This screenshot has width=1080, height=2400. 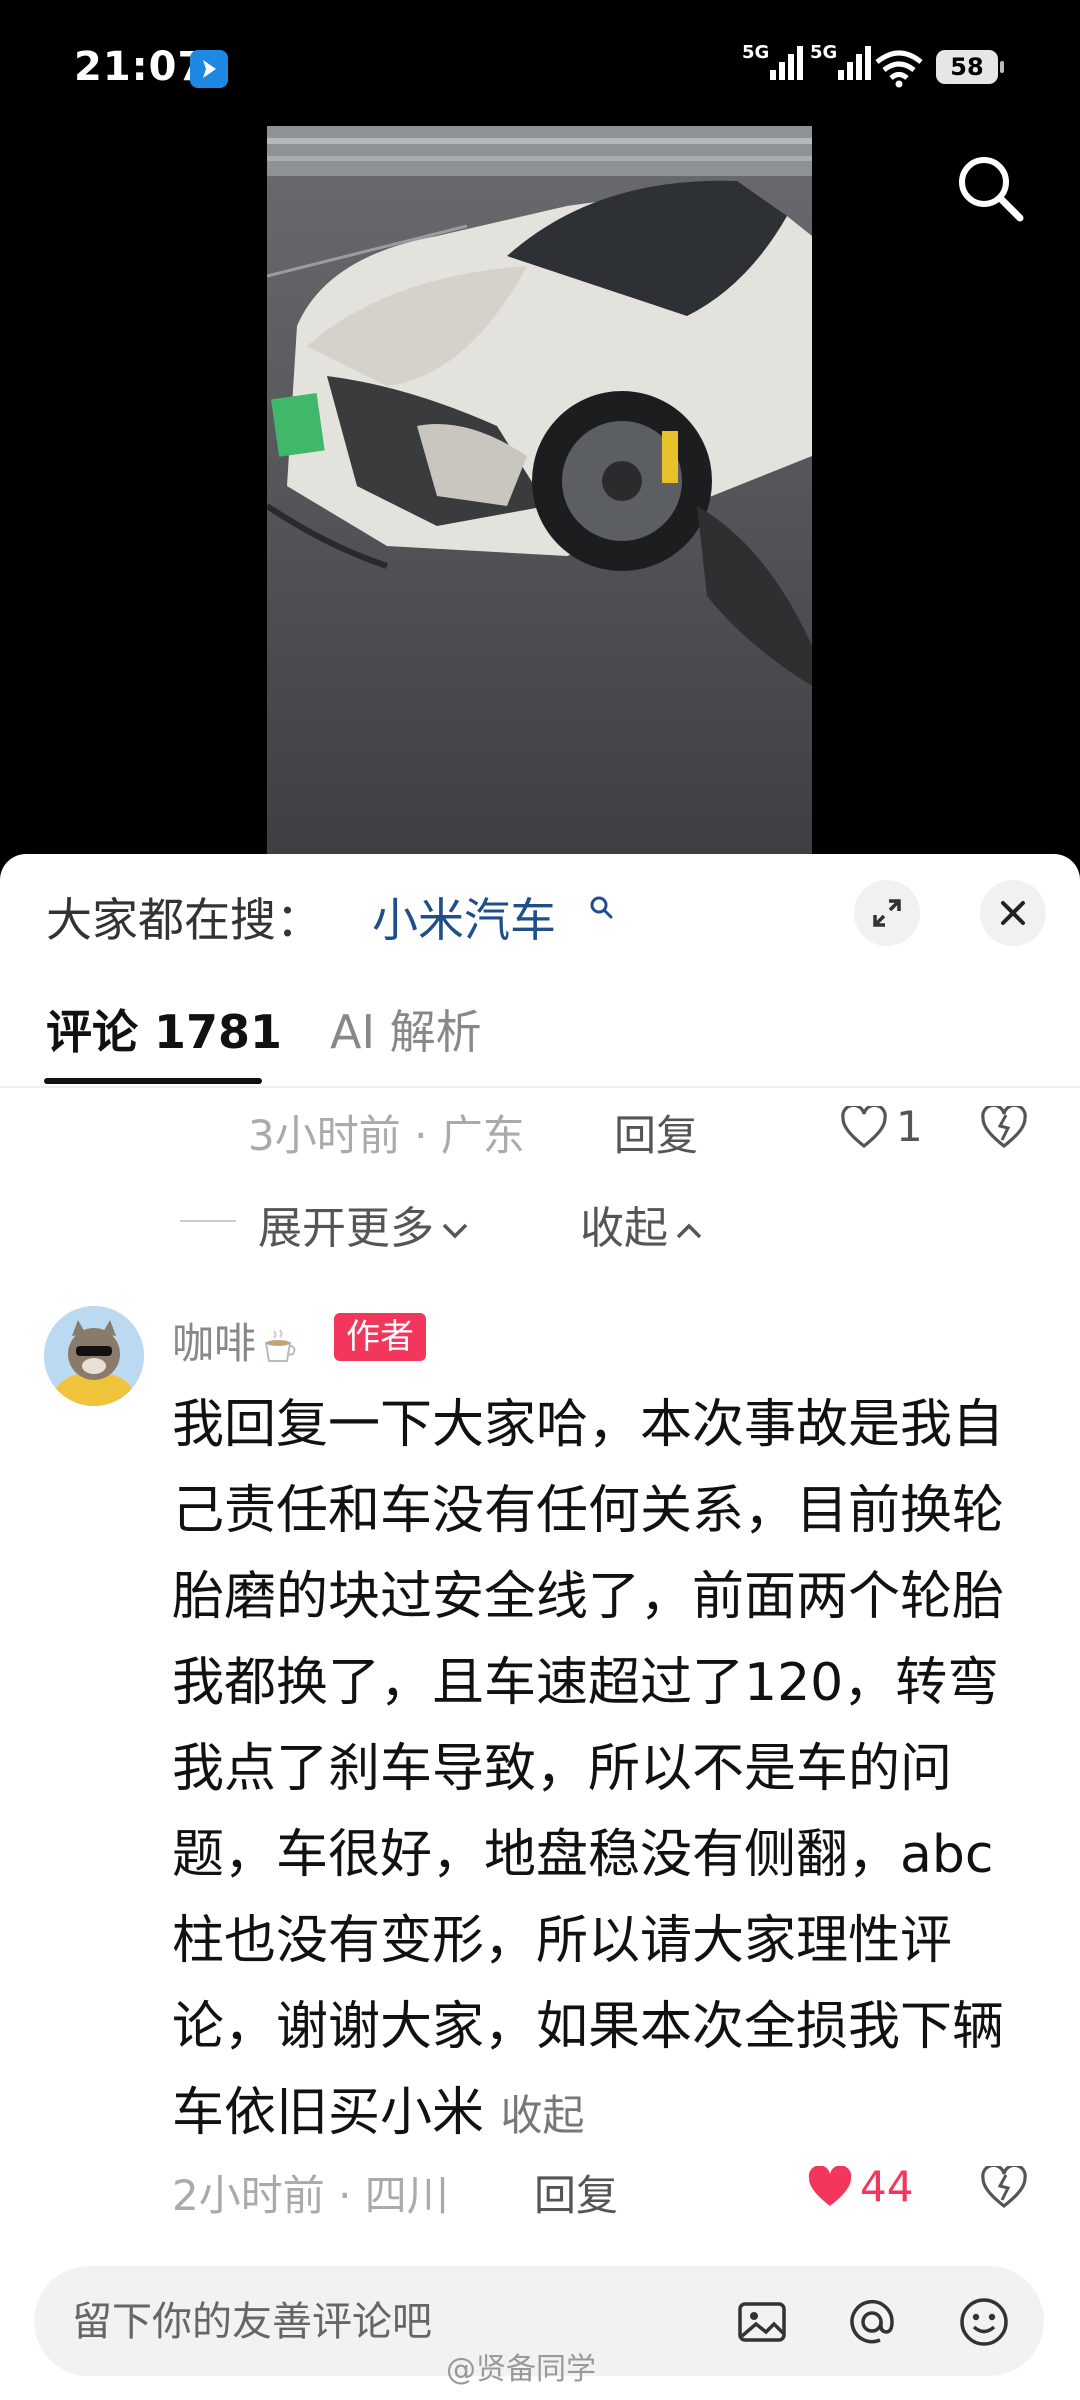 I want to click on expand-icon, so click(x=887, y=913).